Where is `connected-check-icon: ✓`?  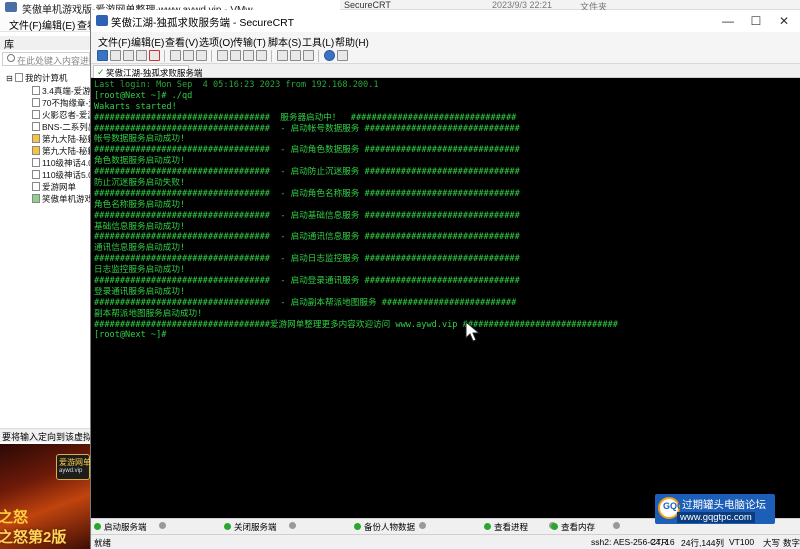
connected-check-icon: ✓ is located at coordinates (101, 72).